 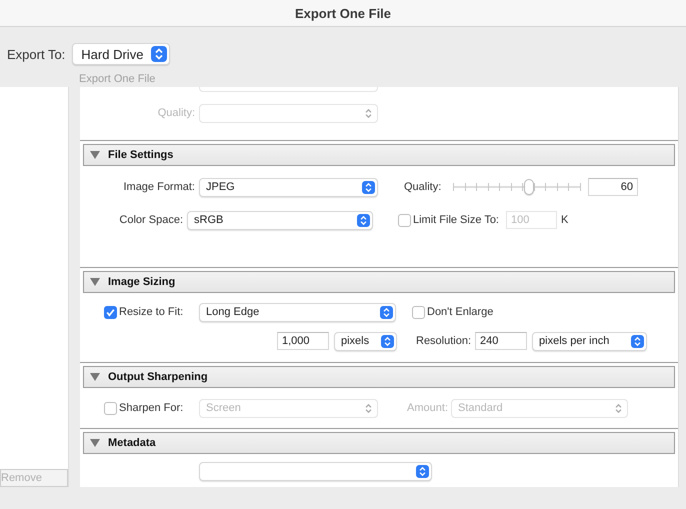 What do you see at coordinates (365, 341) in the screenshot?
I see `size-unit-dropdown: pixels` at bounding box center [365, 341].